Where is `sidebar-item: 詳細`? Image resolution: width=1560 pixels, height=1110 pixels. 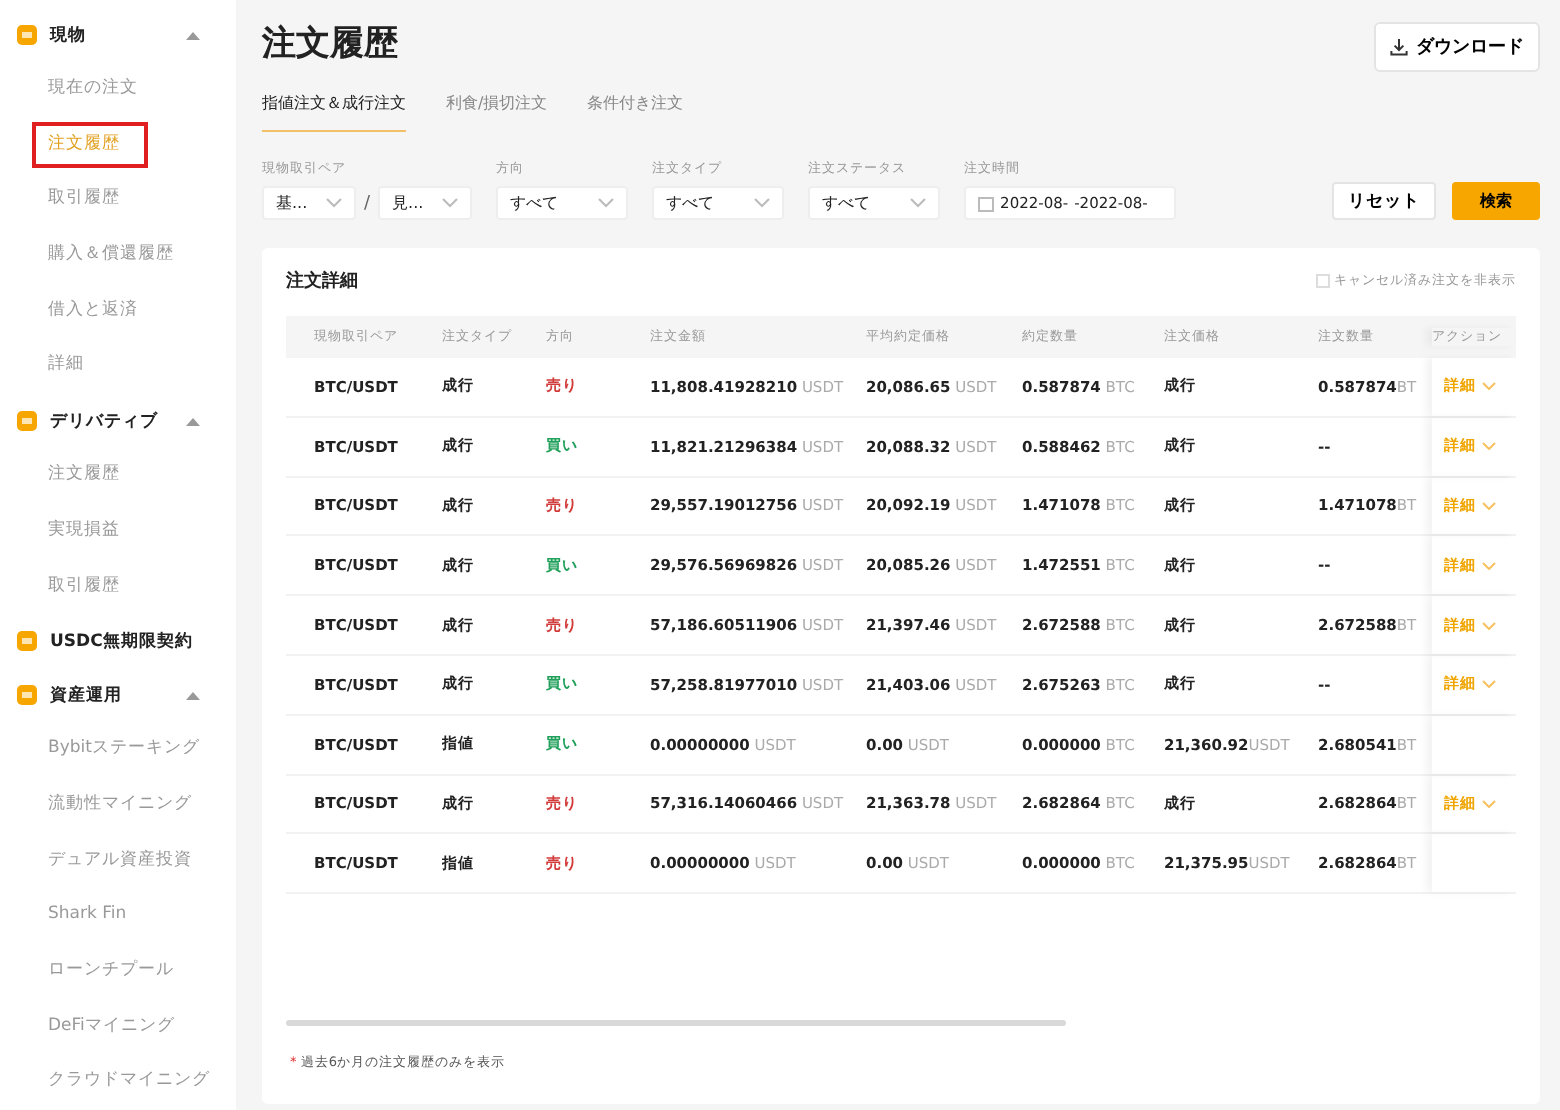 sidebar-item: 詳細 is located at coordinates (118, 366).